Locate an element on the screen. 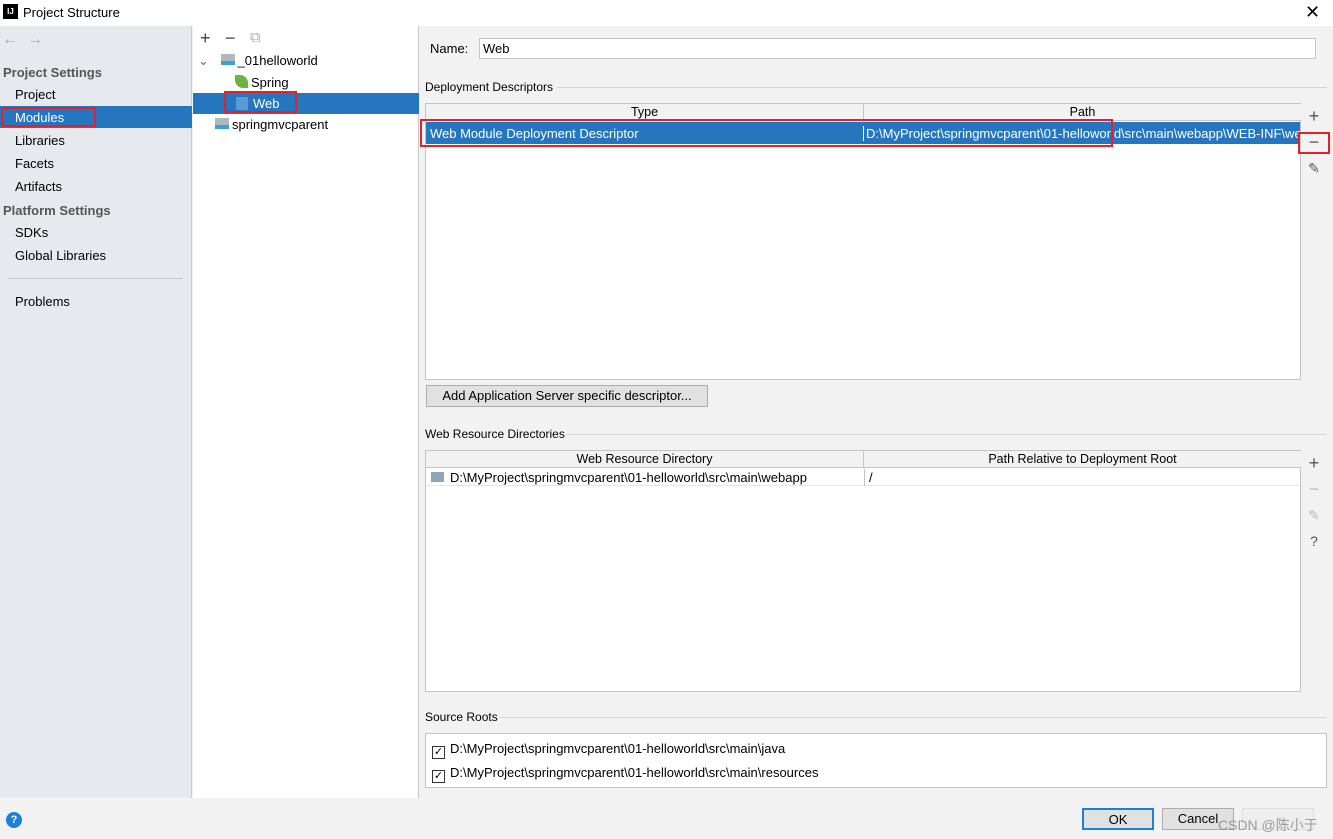 The height and width of the screenshot is (839, 1333). sidebar-item-facets: Facets is located at coordinates (34, 163).